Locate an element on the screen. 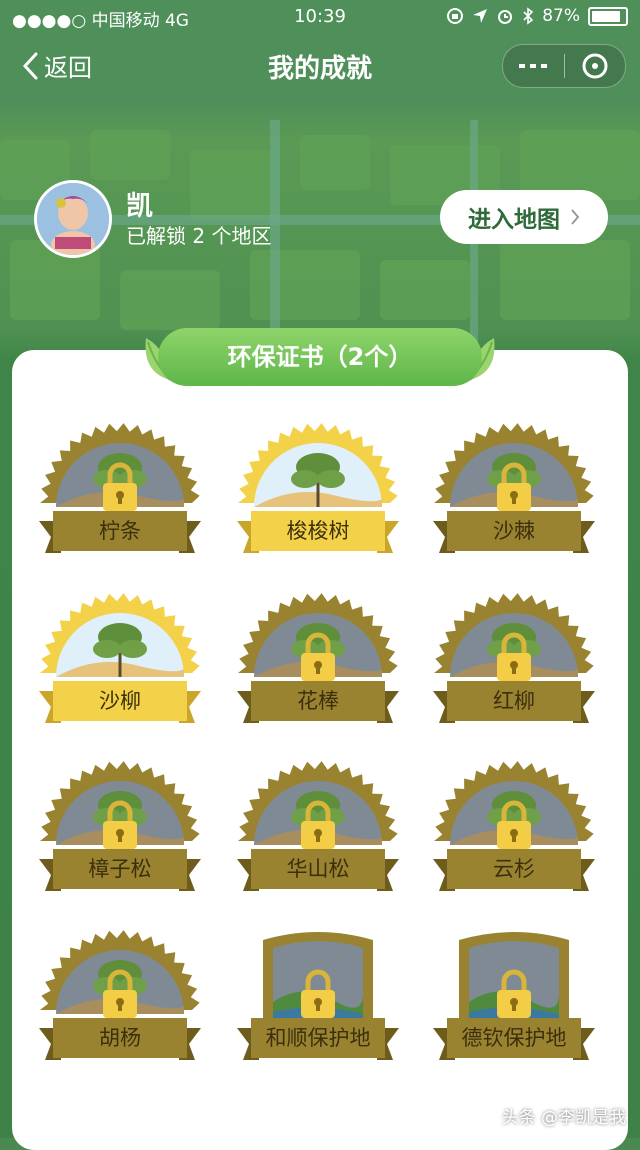 The height and width of the screenshot is (1150, 640). location-icon is located at coordinates (480, 16).